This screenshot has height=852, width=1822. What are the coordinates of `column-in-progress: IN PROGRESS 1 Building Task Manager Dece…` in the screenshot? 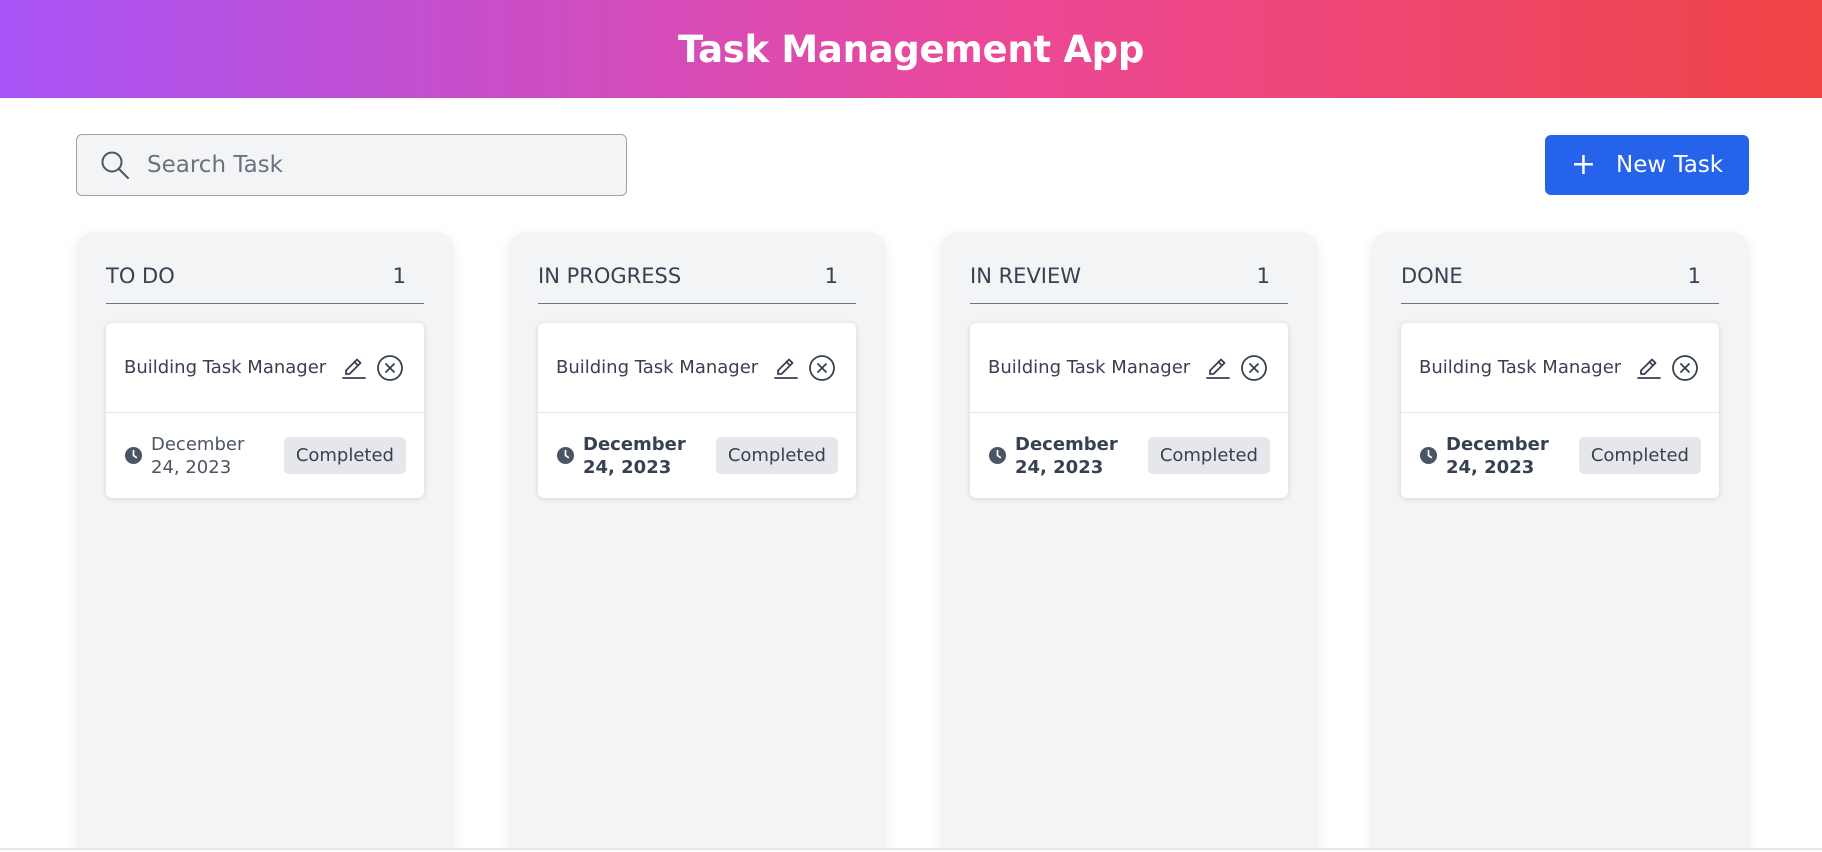 It's located at (697, 540).